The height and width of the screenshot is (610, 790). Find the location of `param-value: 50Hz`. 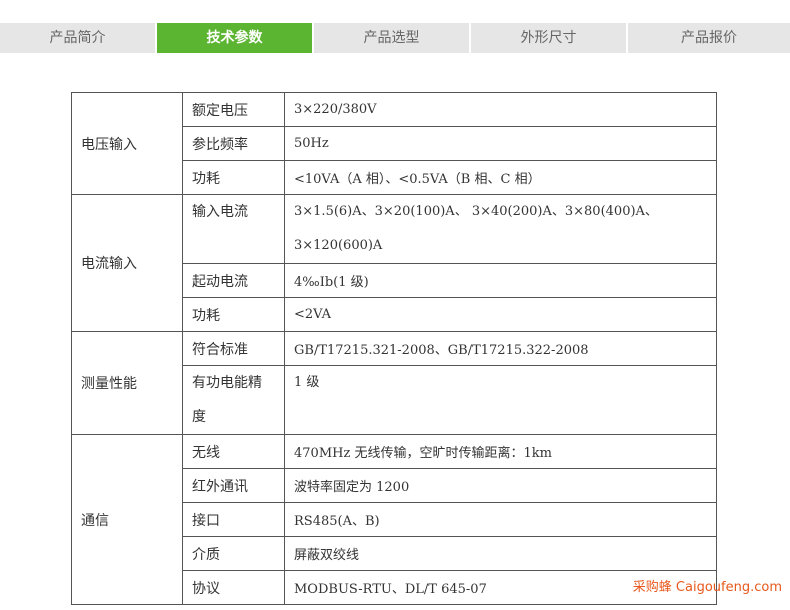

param-value: 50Hz is located at coordinates (500, 143).